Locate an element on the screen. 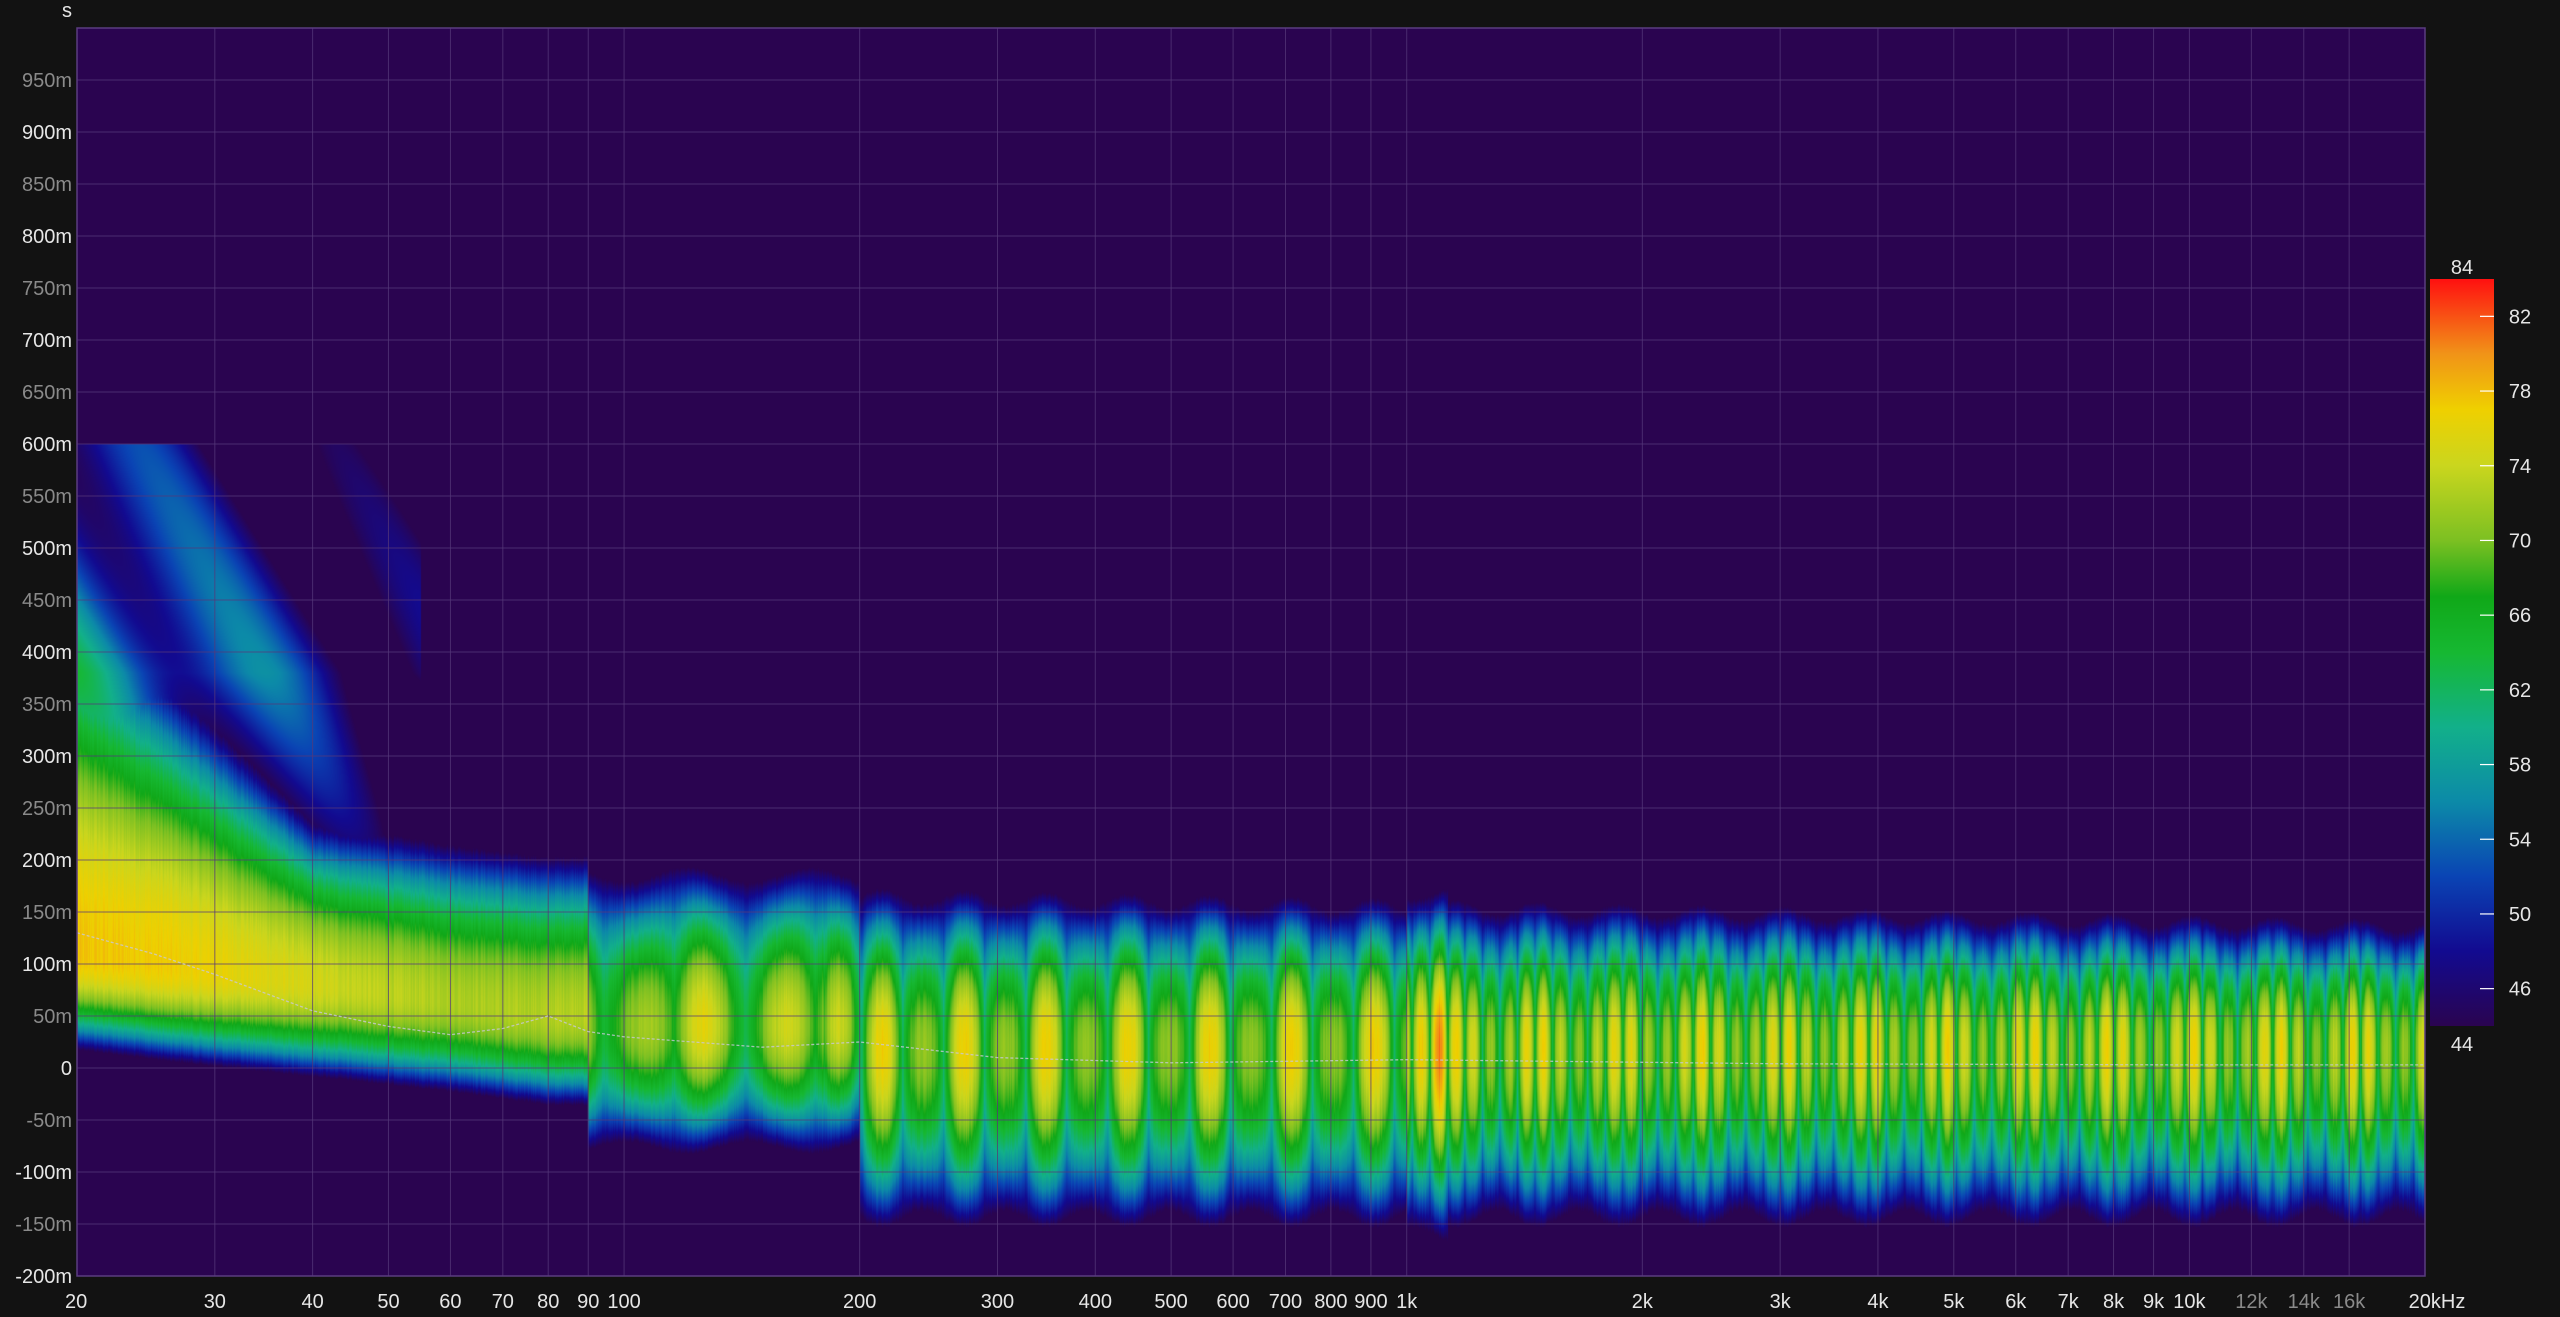 The height and width of the screenshot is (1317, 2560). y-tick-label: 250m is located at coordinates (47, 809).